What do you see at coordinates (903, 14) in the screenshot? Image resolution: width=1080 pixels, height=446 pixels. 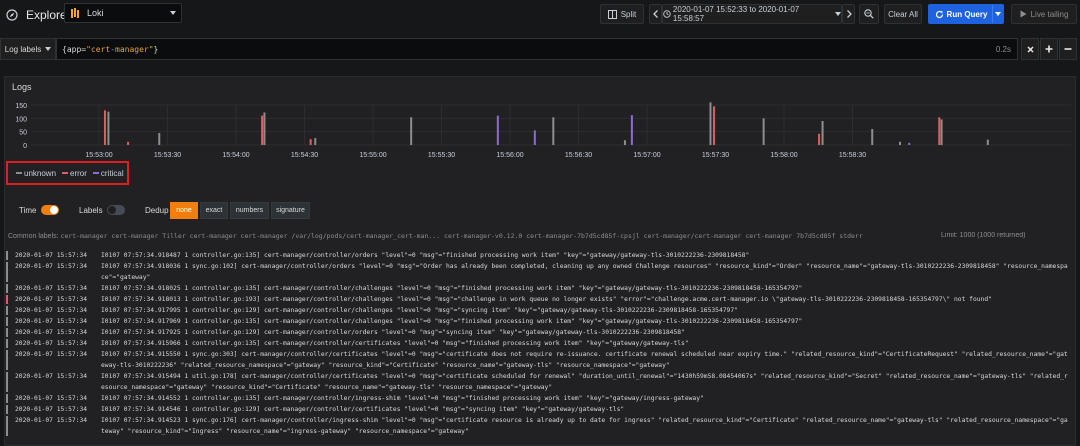 I see `clear-all-button: Clear All` at bounding box center [903, 14].